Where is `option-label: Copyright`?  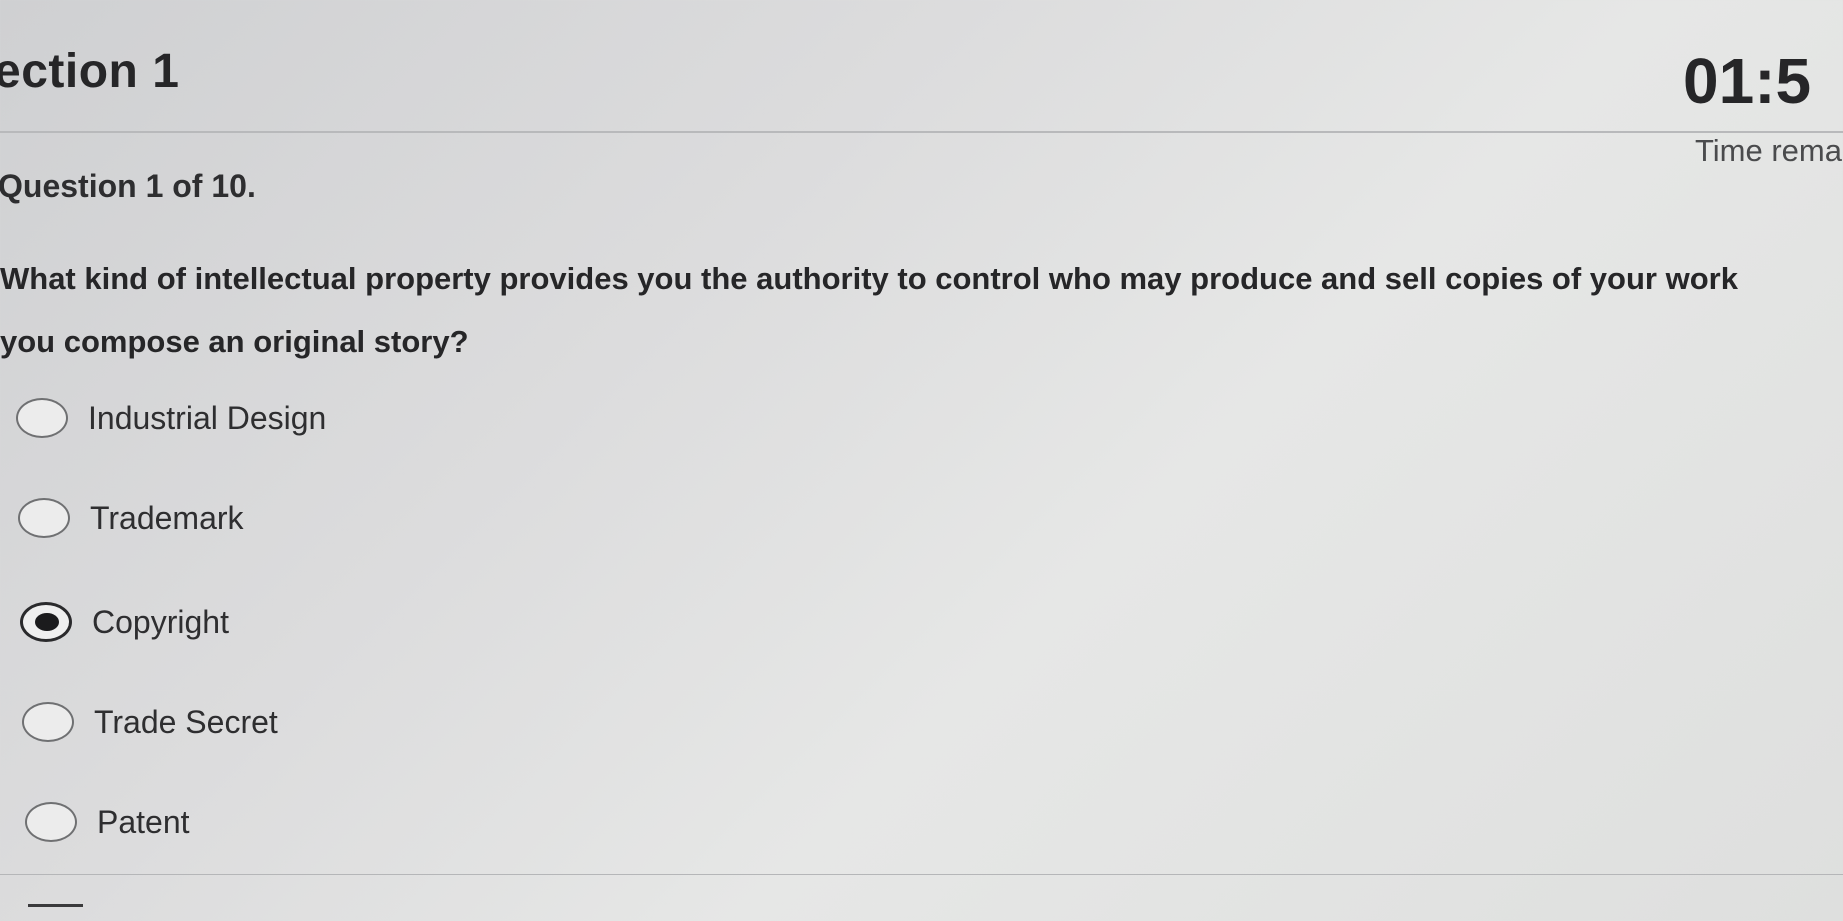
option-label: Copyright is located at coordinates (160, 621).